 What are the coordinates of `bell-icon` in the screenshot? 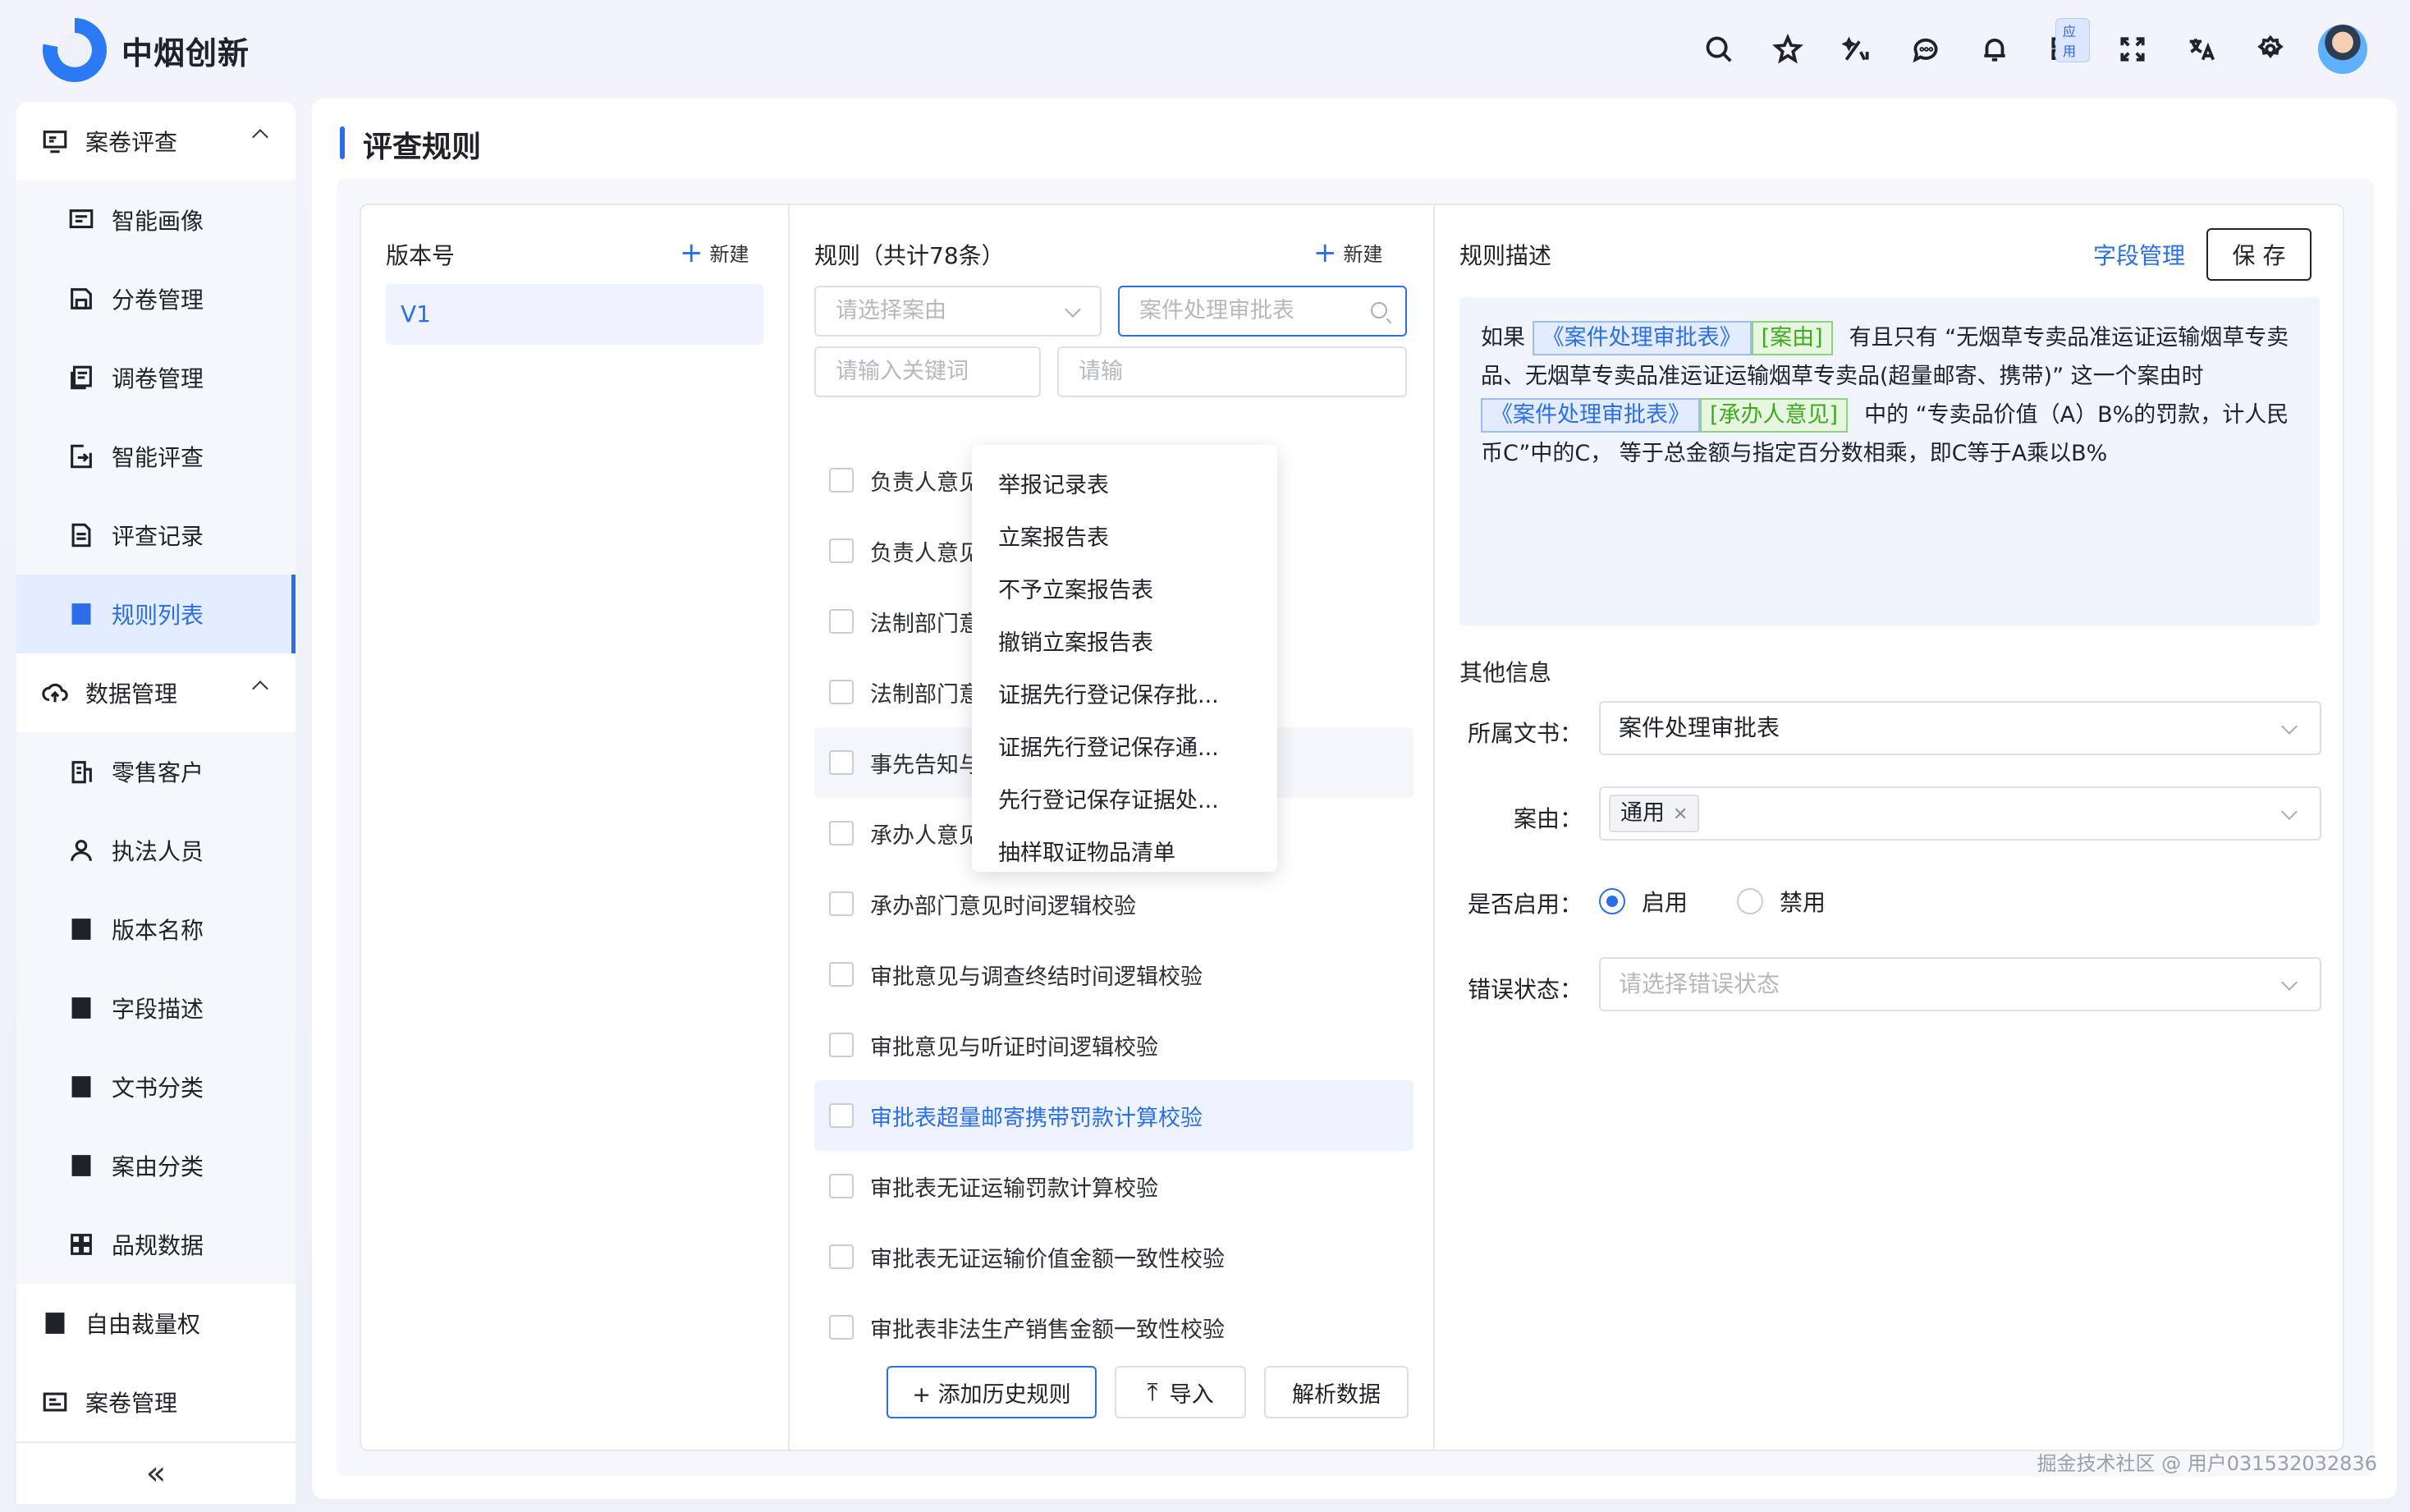 It's located at (1994, 49).